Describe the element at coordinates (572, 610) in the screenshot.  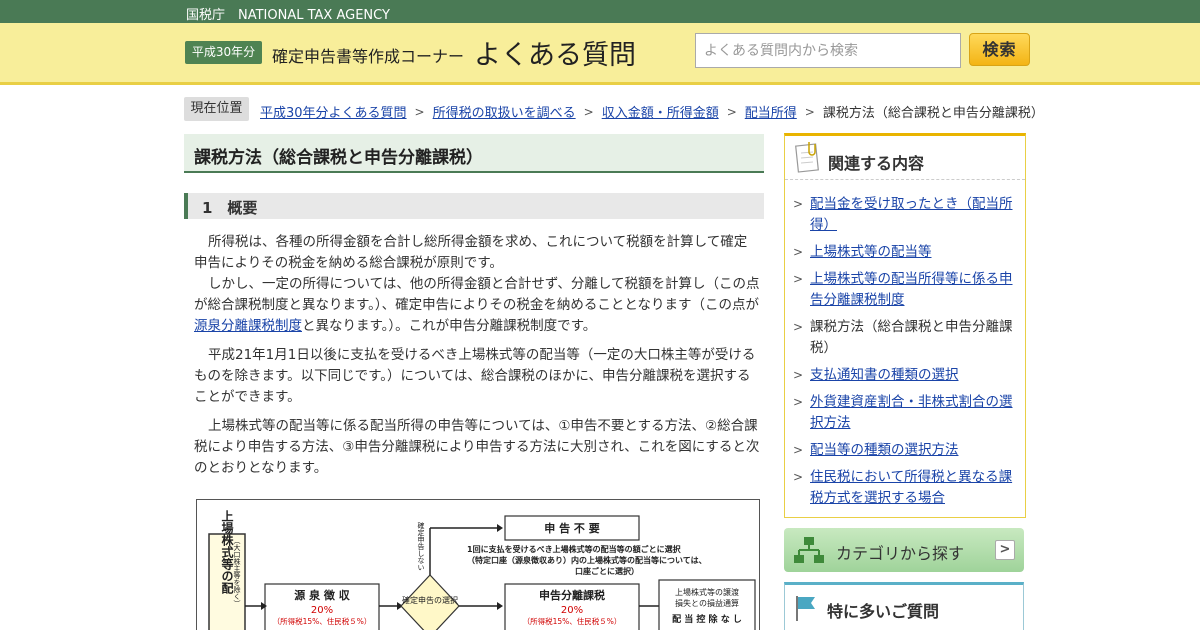
I see `diagram-separate-rate: 20%` at that location.